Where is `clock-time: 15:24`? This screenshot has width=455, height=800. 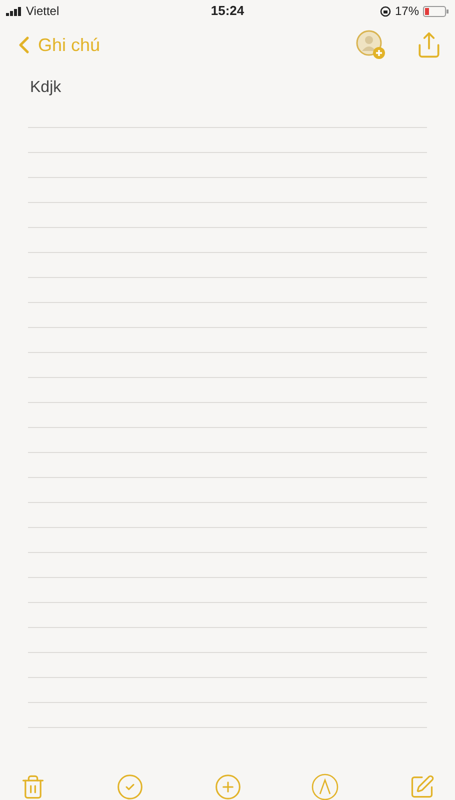 clock-time: 15:24 is located at coordinates (227, 11).